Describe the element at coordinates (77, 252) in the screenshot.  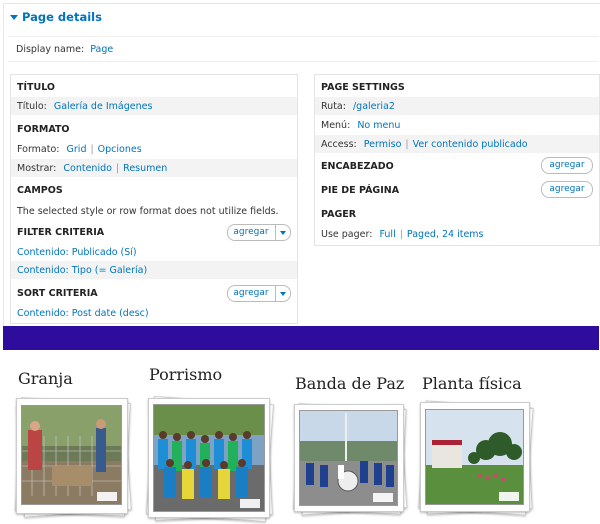
I see `filter-item-link: Contenido: Publicado (Sí)` at that location.